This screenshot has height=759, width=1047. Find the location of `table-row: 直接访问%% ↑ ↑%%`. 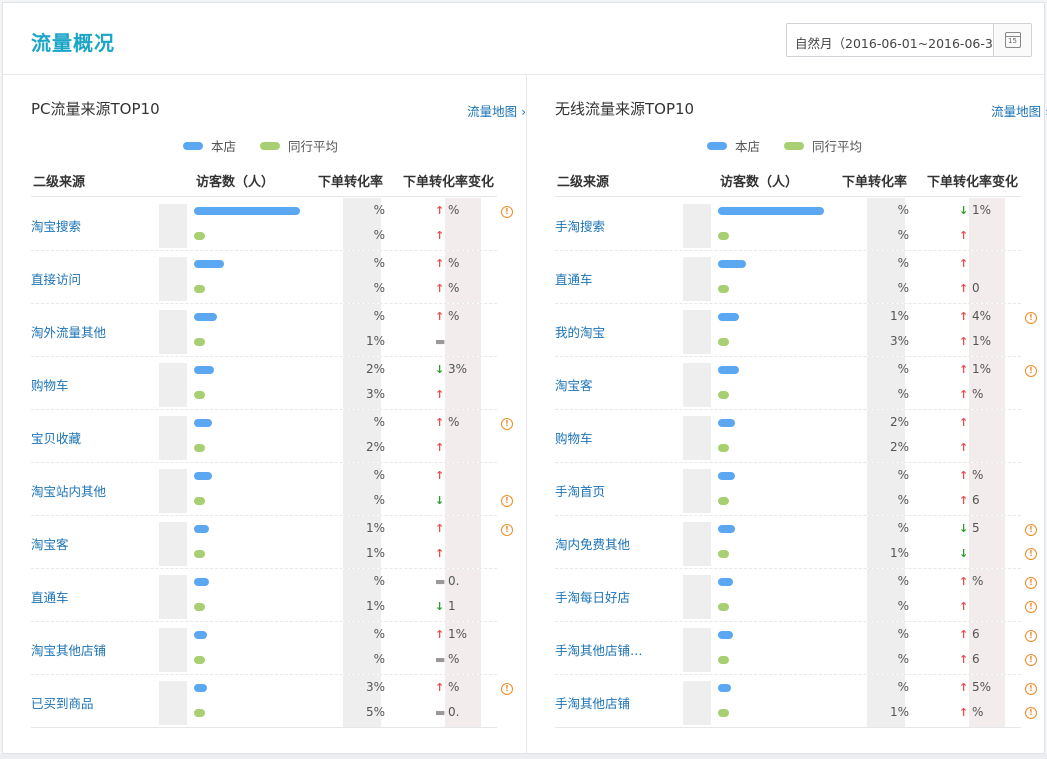

table-row: 直接访问%% ↑ ↑%% is located at coordinates (264, 277).